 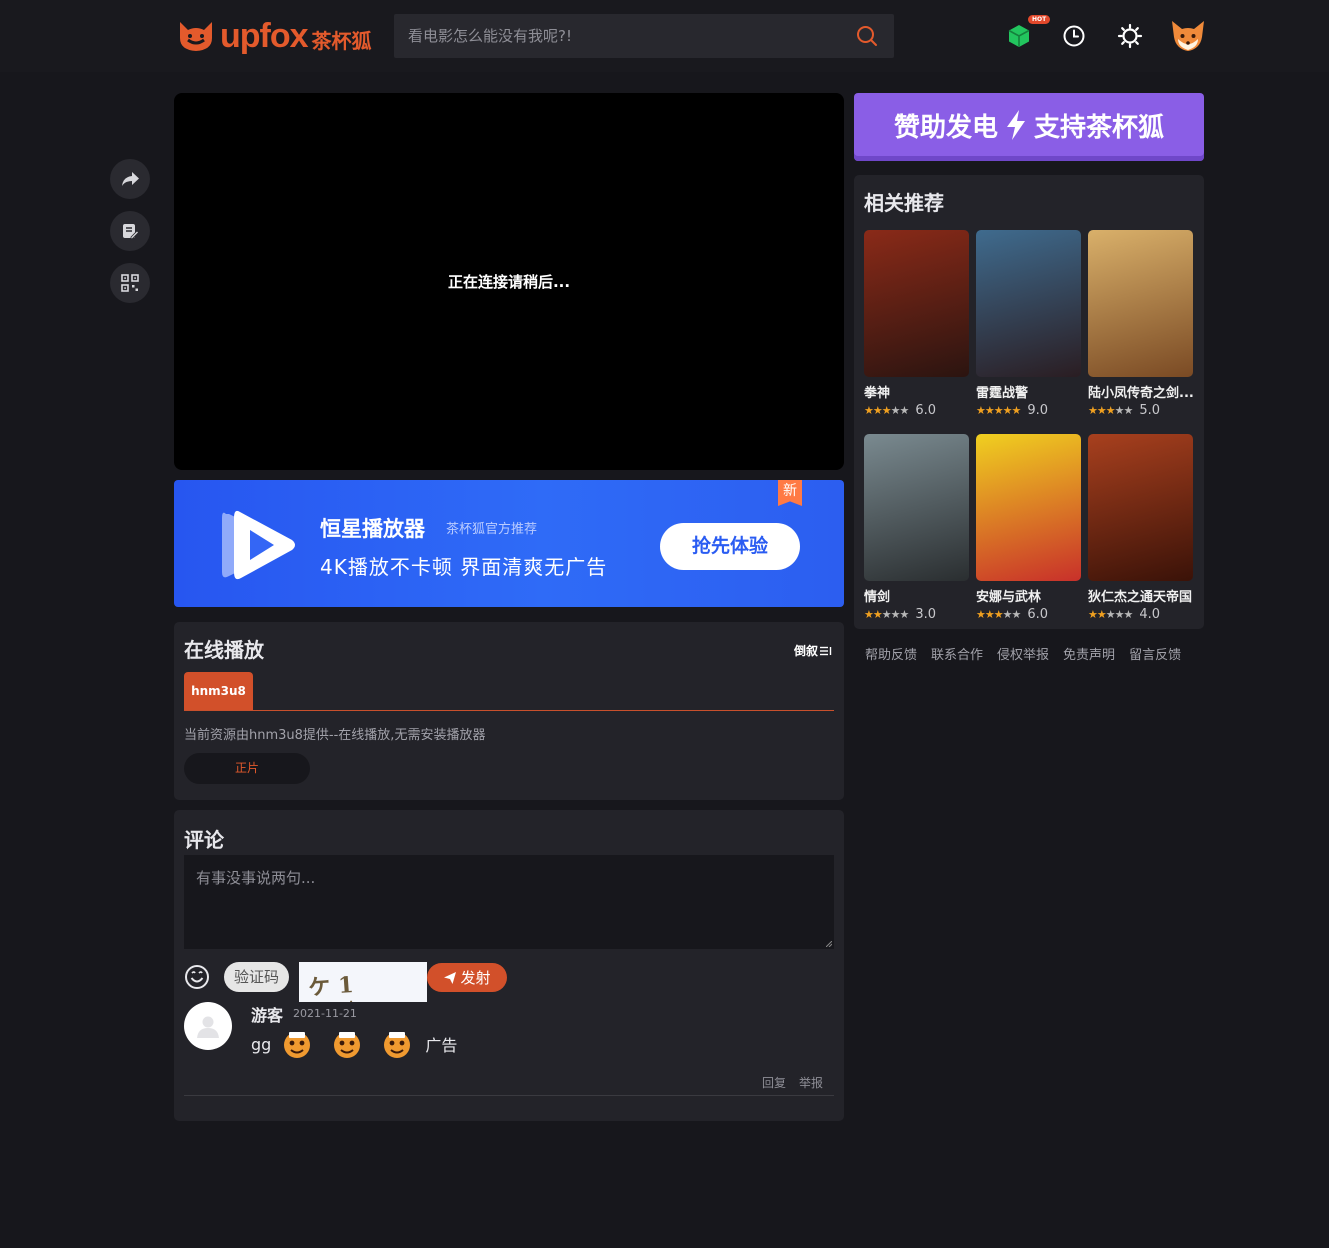 I want to click on search-bar, so click(x=644, y=36).